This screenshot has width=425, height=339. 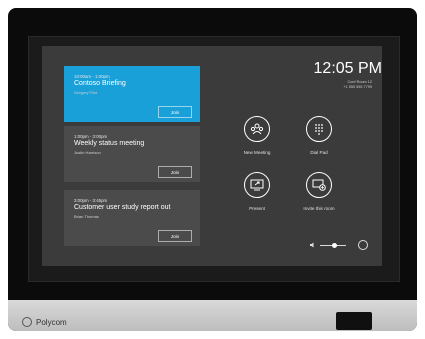 I want to click on meeting-title: Weekly status meeting, so click(x=109, y=143).